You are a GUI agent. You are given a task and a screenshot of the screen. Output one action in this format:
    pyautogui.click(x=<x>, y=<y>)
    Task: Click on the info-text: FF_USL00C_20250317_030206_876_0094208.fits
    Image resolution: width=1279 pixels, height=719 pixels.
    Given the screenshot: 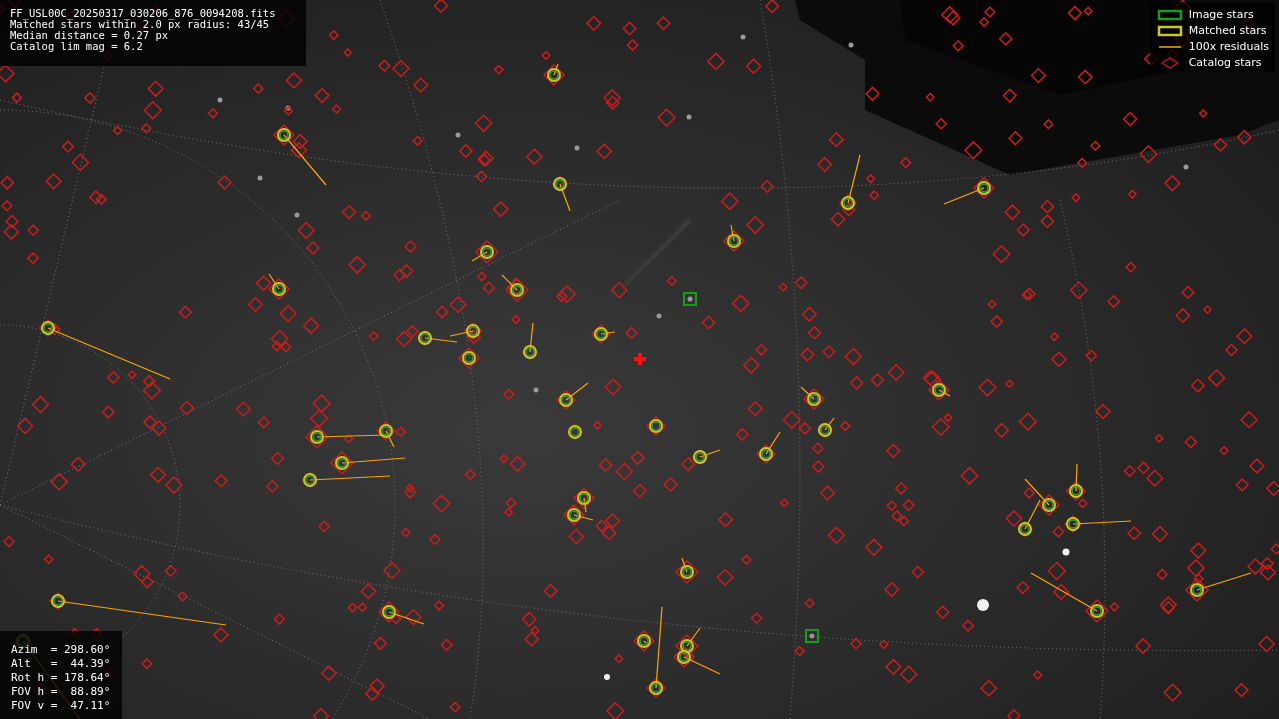 What is the action you would take?
    pyautogui.click(x=143, y=13)
    